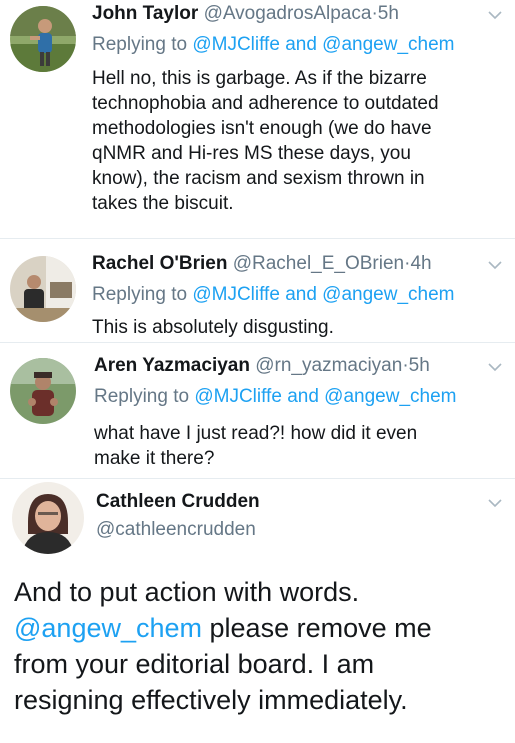 The height and width of the screenshot is (743, 515). I want to click on tweet-text-line: from your editorial board. I am, so click(194, 664).